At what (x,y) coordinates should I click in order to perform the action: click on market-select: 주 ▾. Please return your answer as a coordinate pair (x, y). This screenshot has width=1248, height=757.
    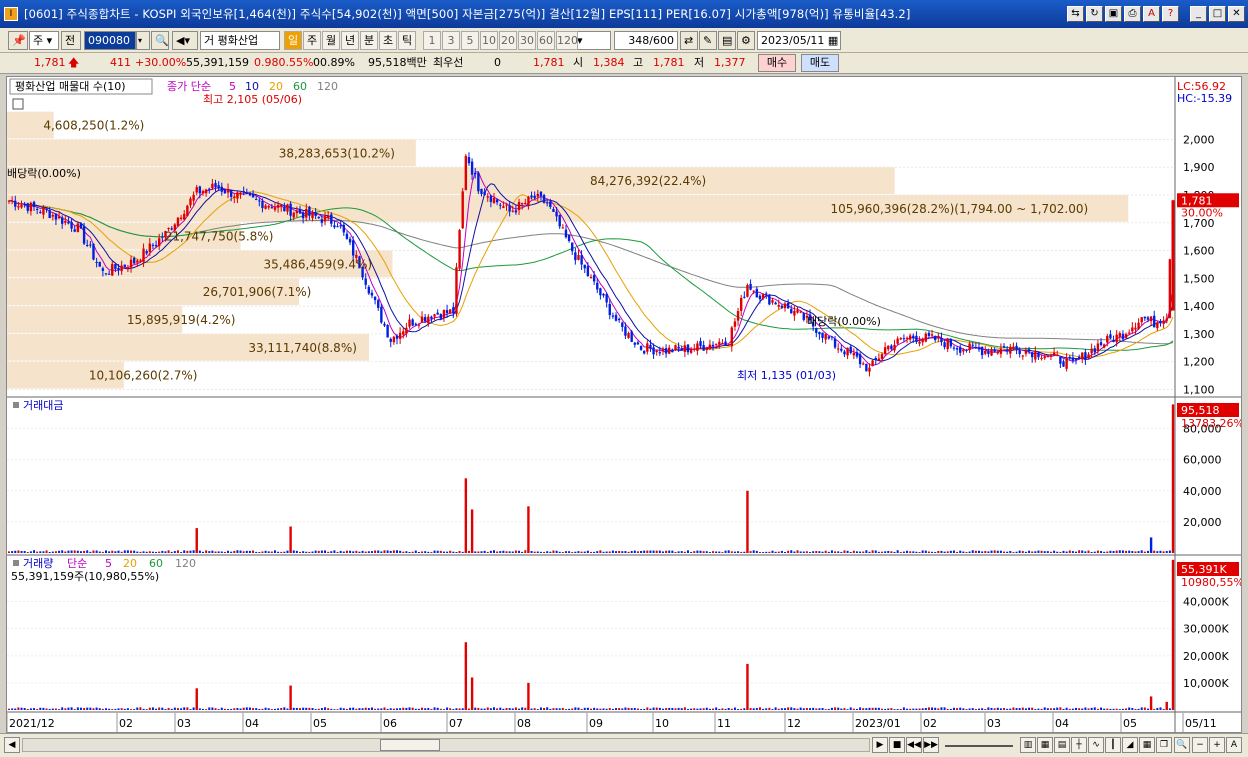
    Looking at the image, I should click on (44, 40).